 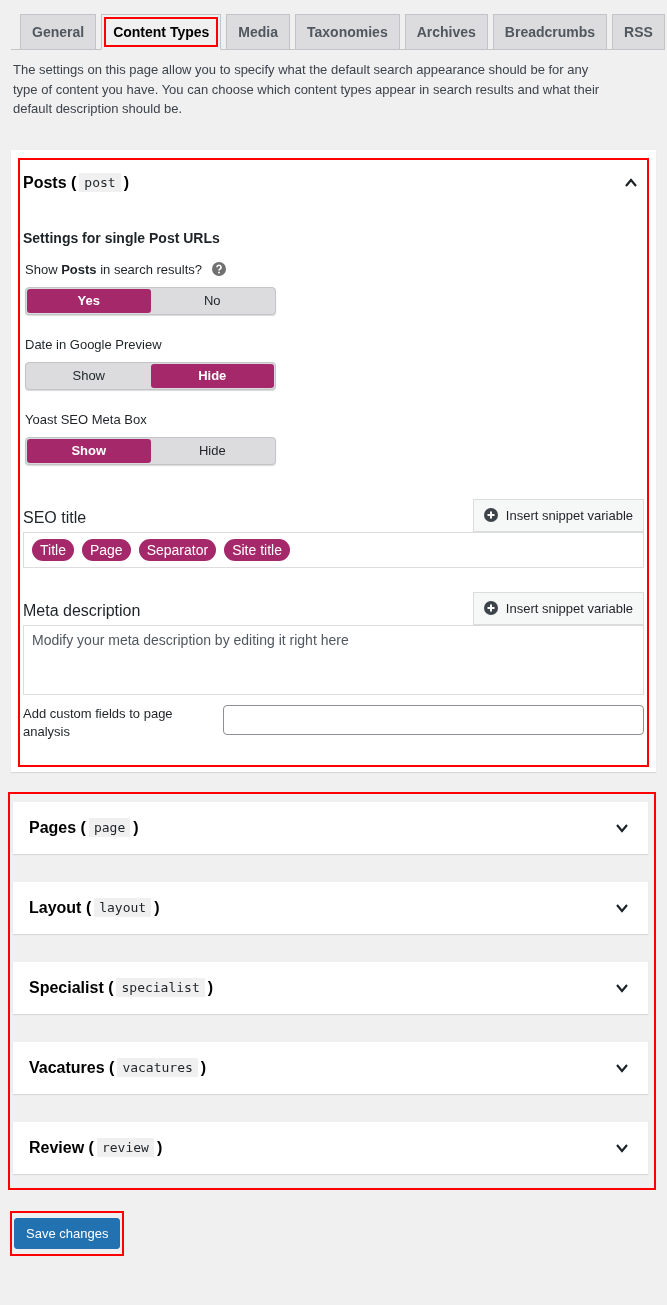 What do you see at coordinates (71, 987) in the screenshot?
I see `panel-title: Specialist (` at bounding box center [71, 987].